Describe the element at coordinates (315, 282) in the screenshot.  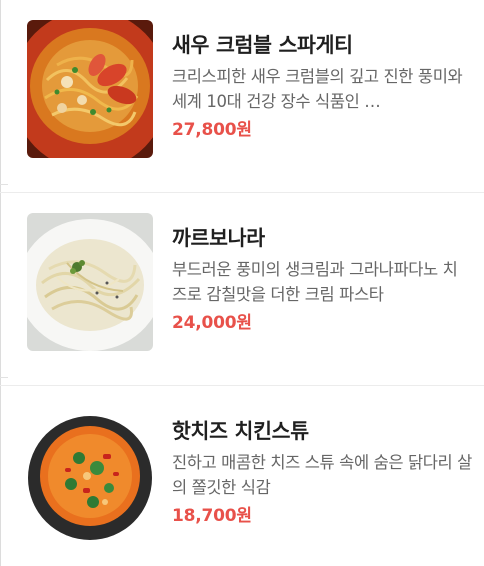
I see `menu-item-description: 부드러운 풍미의 생크림과 그라나파다노 치즈로 감칠맛을 더한 크림 파스타` at that location.